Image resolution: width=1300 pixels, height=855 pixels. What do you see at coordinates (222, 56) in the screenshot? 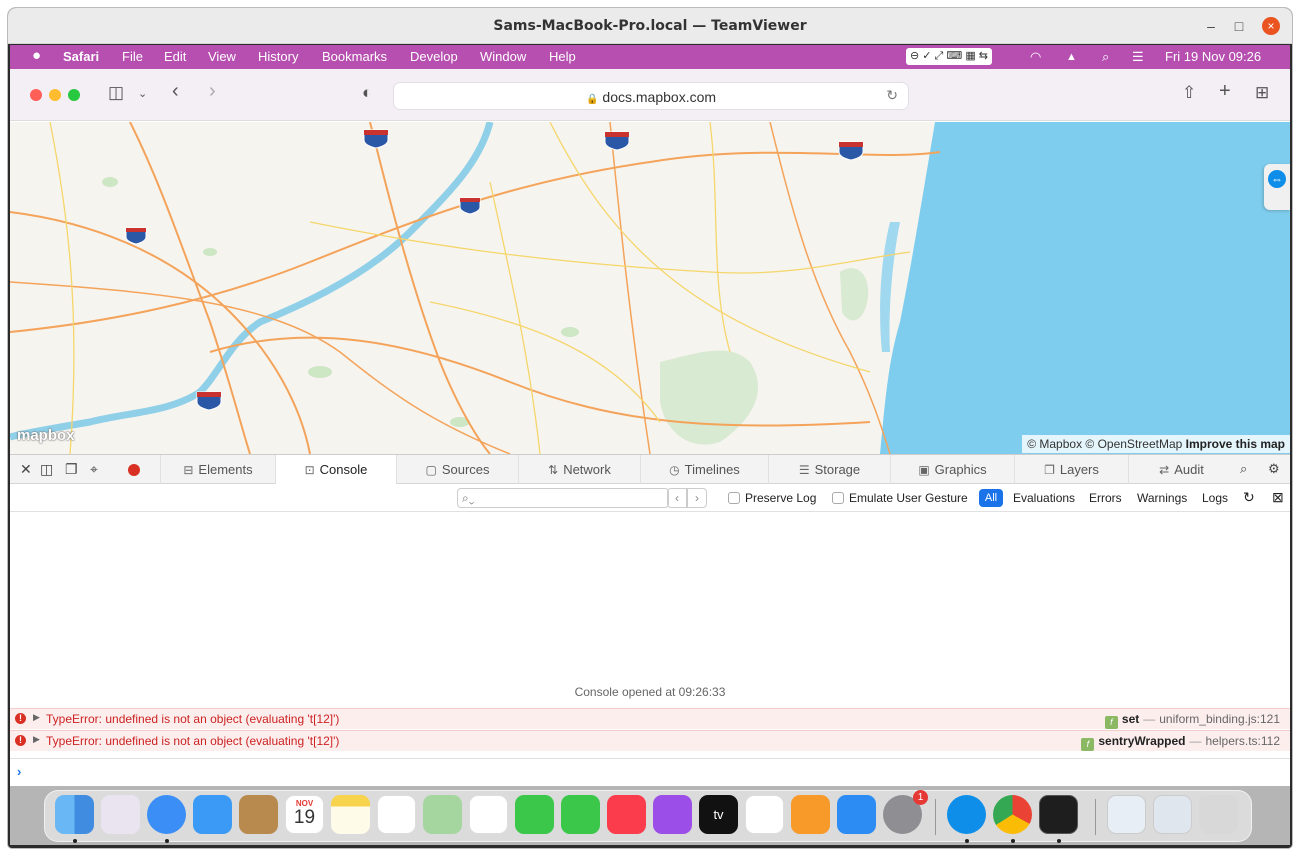
I see `menu-view: View` at bounding box center [222, 56].